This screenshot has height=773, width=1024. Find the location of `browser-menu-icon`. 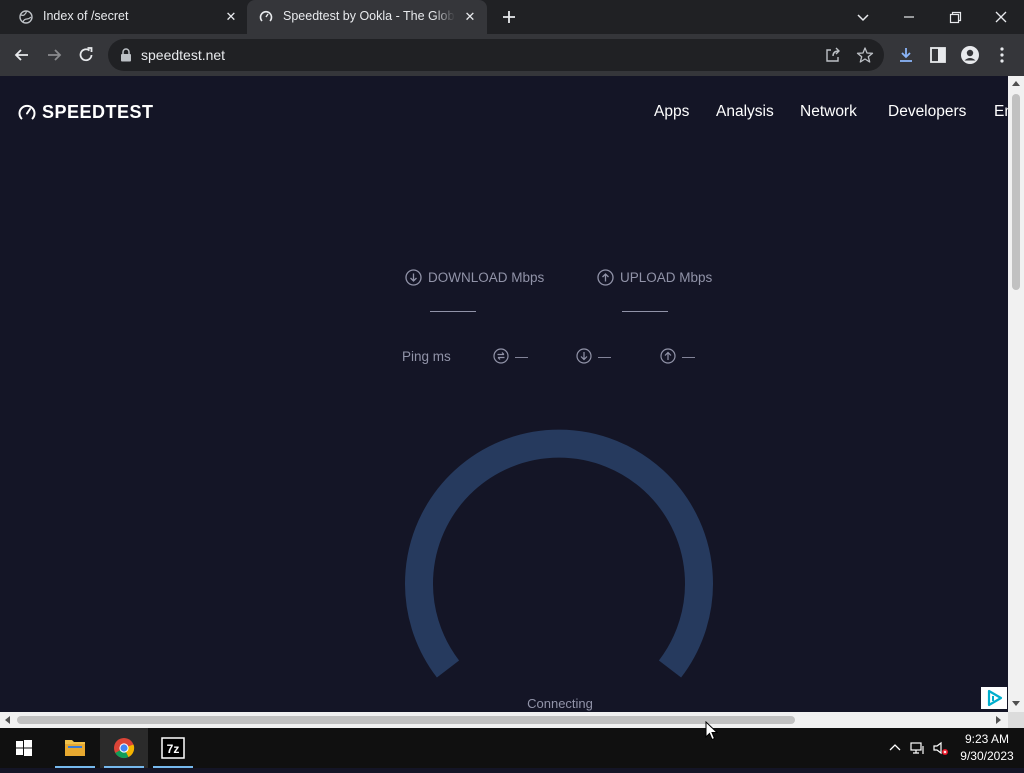

browser-menu-icon is located at coordinates (1002, 55).